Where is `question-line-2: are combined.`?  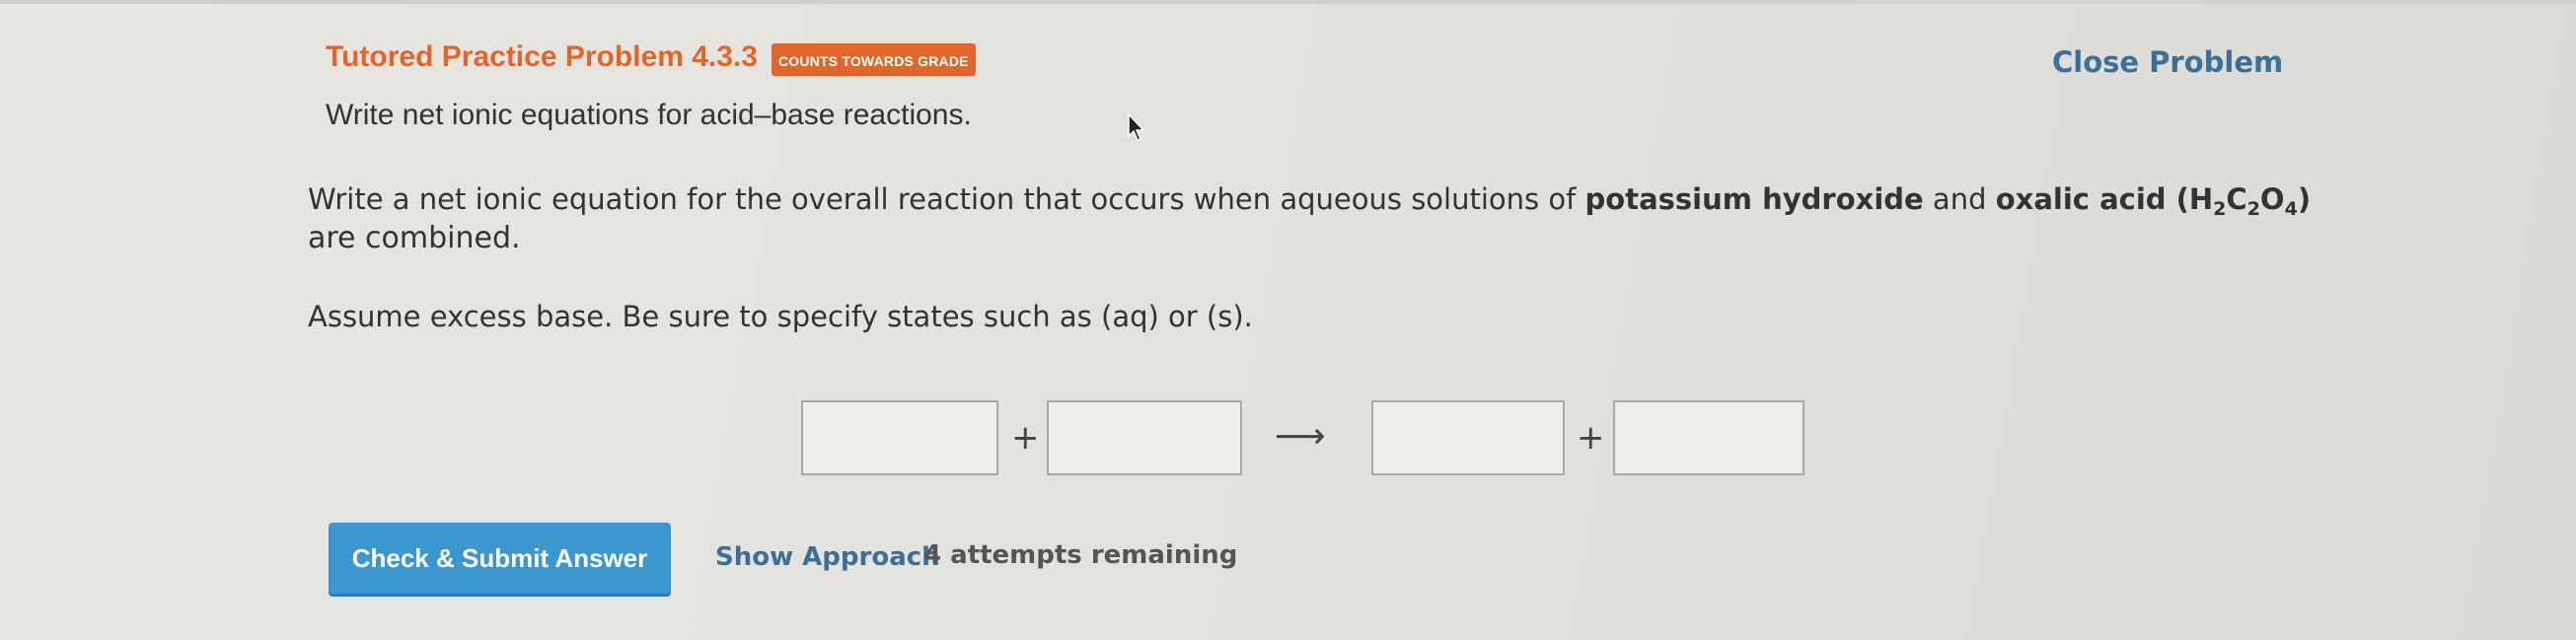
question-line-2: are combined. is located at coordinates (414, 238).